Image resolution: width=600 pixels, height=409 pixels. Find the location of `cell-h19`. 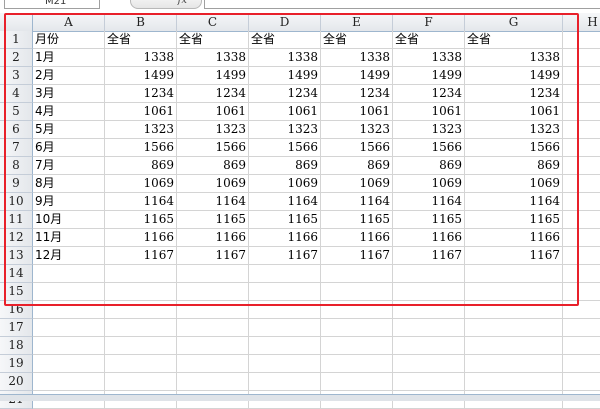

cell-h19 is located at coordinates (581, 364).